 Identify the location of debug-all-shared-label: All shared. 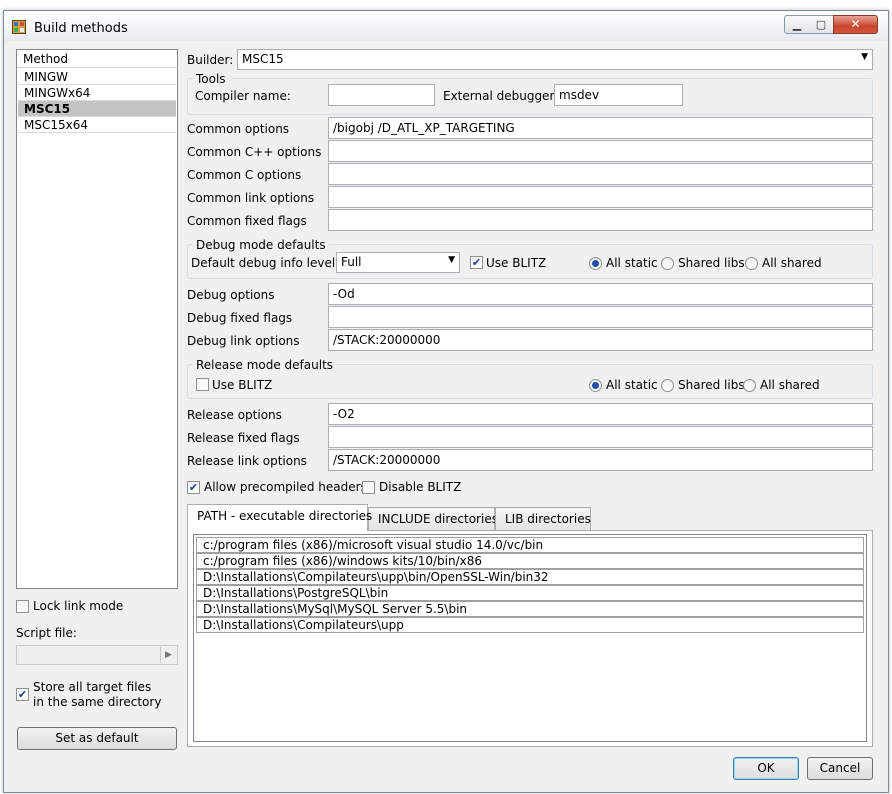
(792, 263).